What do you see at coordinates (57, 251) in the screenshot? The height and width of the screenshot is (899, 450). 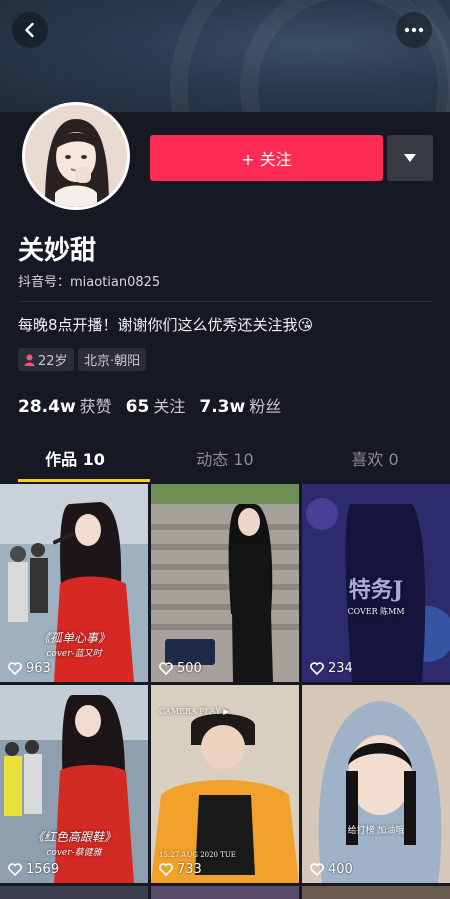 I see `profile-name: 关妙甜` at bounding box center [57, 251].